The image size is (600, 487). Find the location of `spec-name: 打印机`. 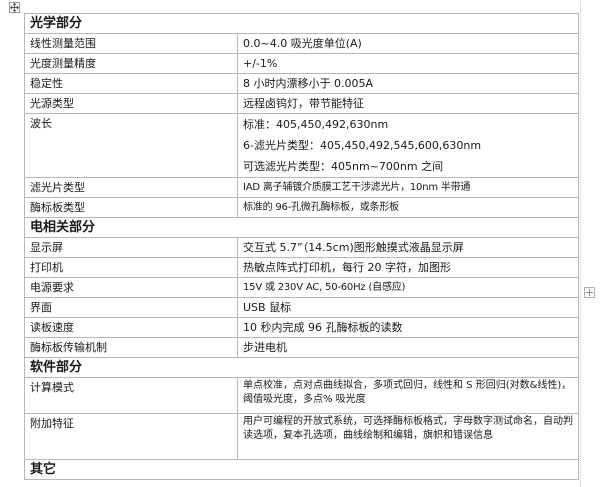

spec-name: 打印机 is located at coordinates (131, 267).